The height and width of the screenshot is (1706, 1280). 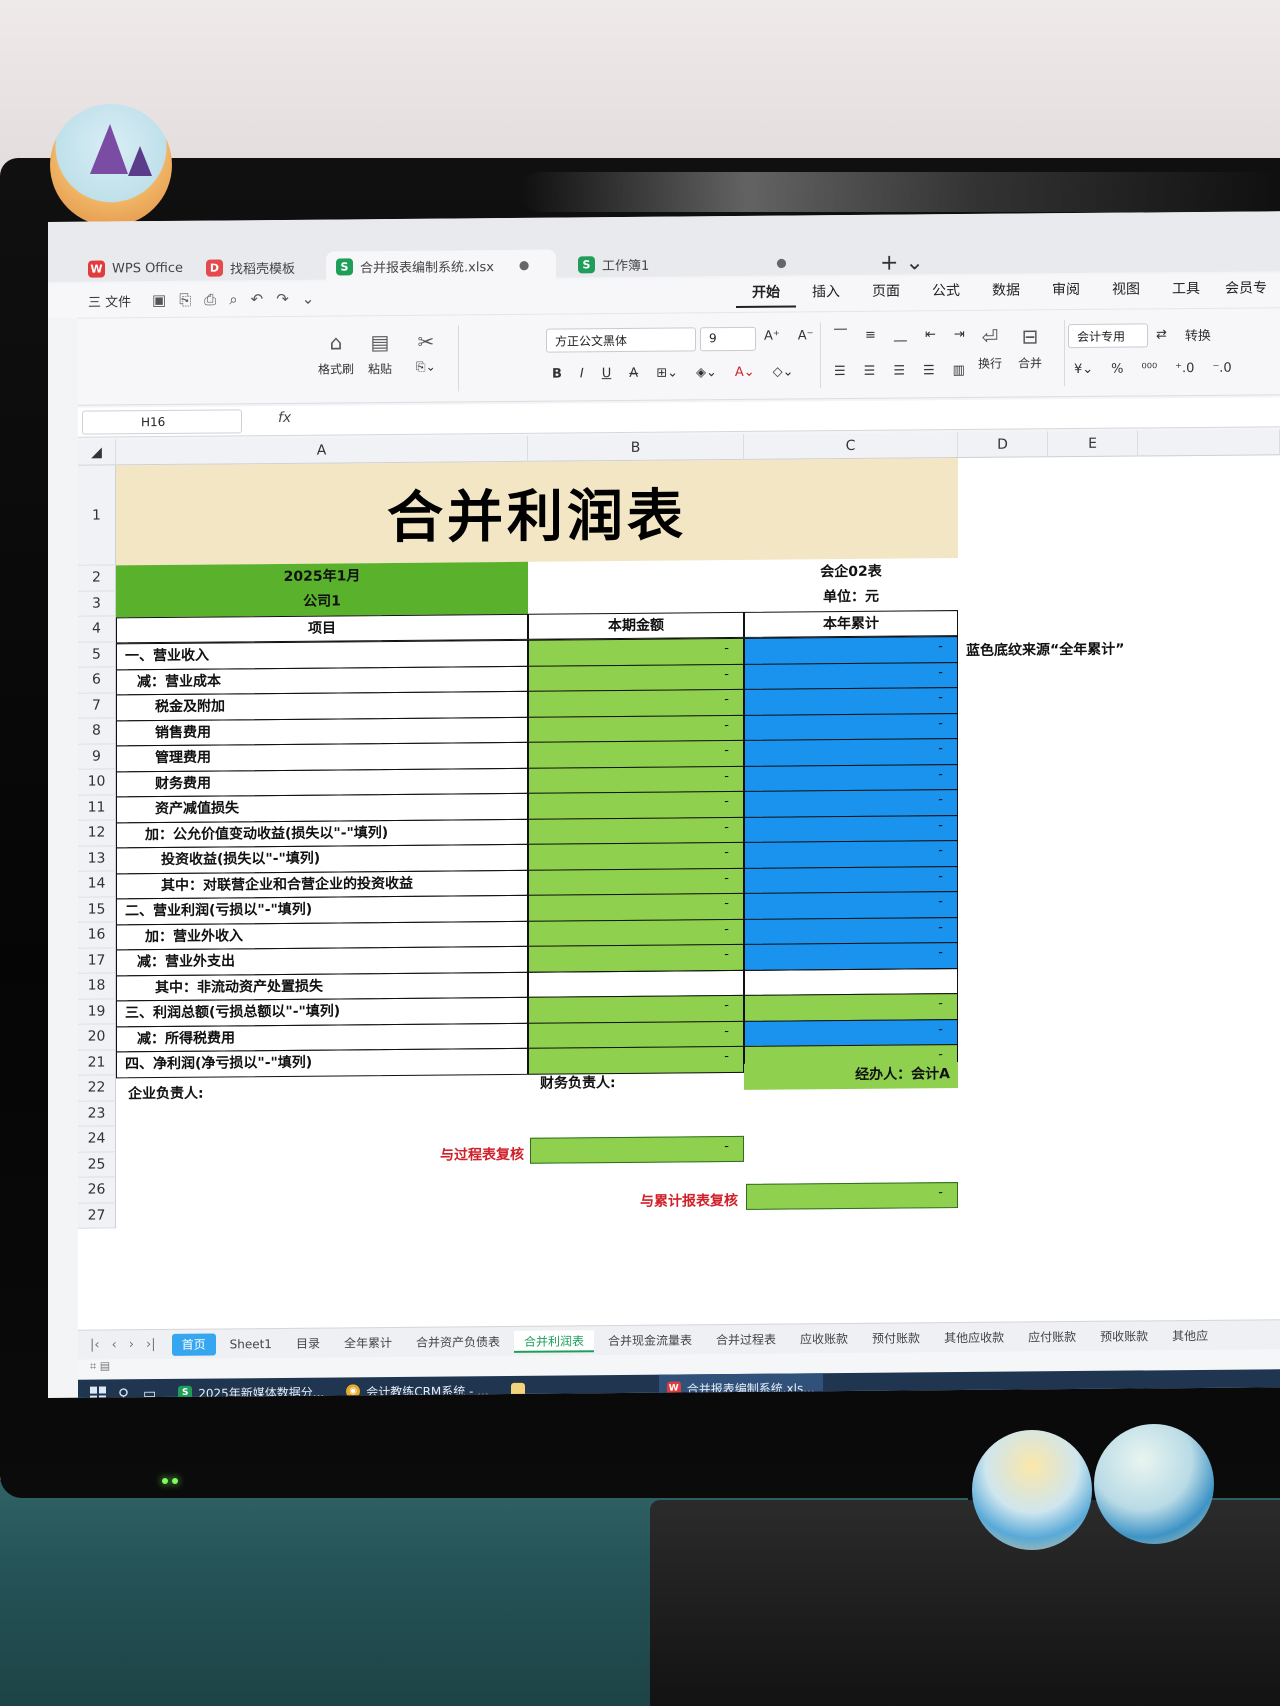 What do you see at coordinates (840, 371) in the screenshot?
I see `align-left-icon: ☰` at bounding box center [840, 371].